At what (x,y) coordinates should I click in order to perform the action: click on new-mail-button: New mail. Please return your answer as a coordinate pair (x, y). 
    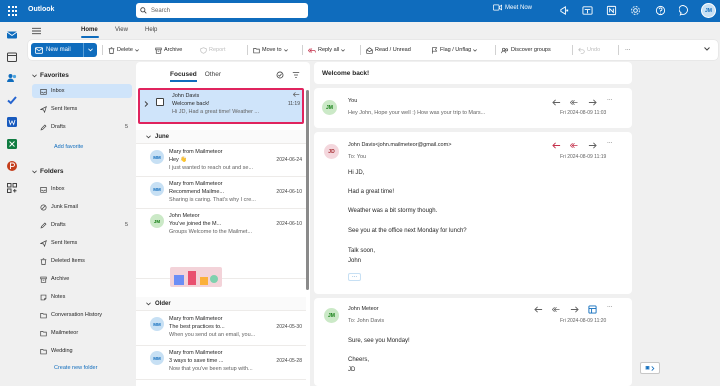
    Looking at the image, I should click on (64, 50).